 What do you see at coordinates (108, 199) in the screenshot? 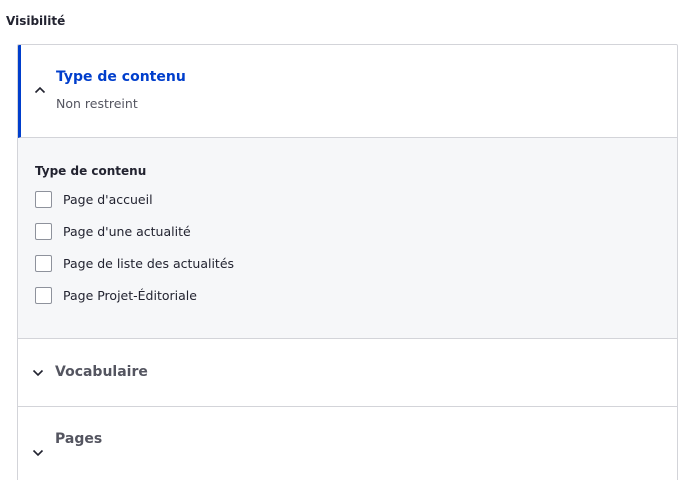
I see `checkbox-label: Page d'accueil` at bounding box center [108, 199].